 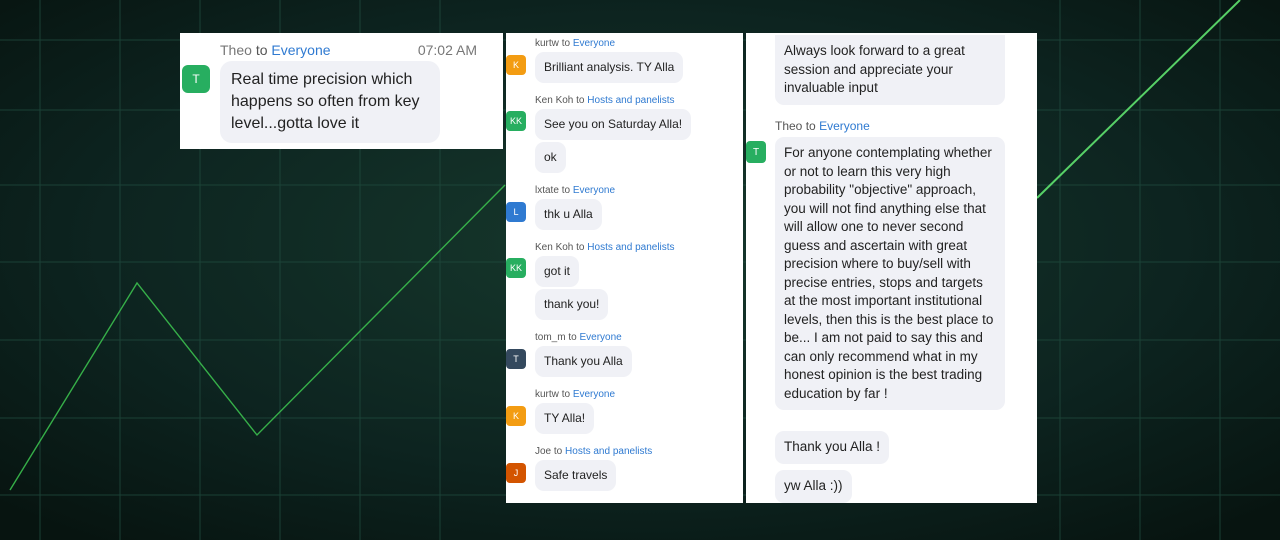 What do you see at coordinates (576, 475) in the screenshot?
I see `message-bubble: Safe travels` at bounding box center [576, 475].